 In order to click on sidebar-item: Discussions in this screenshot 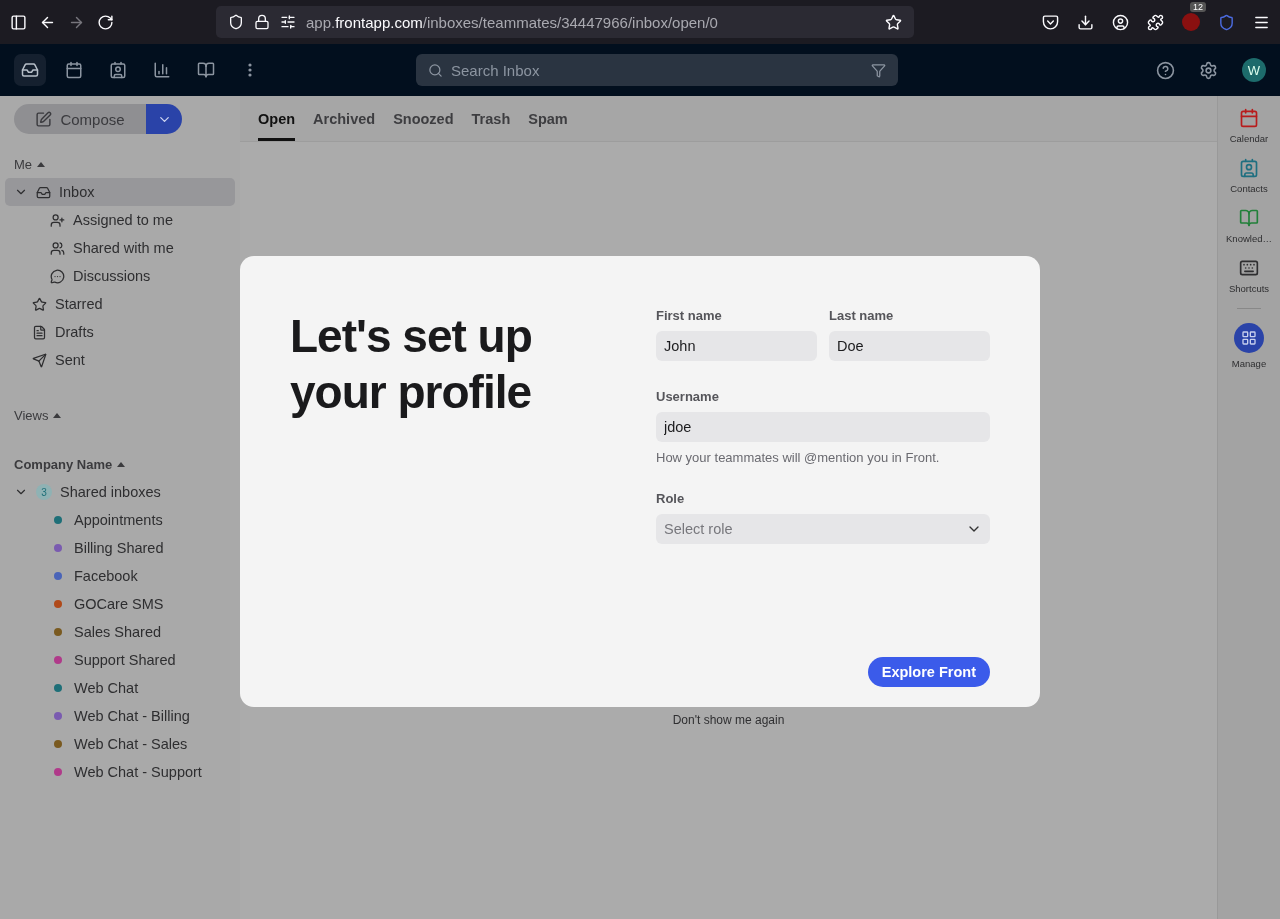, I will do `click(120, 276)`.